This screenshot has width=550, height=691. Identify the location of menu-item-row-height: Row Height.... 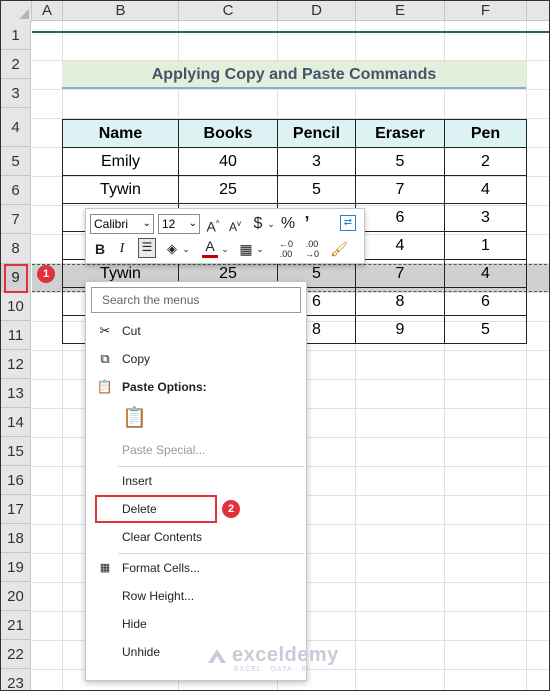
(196, 596).